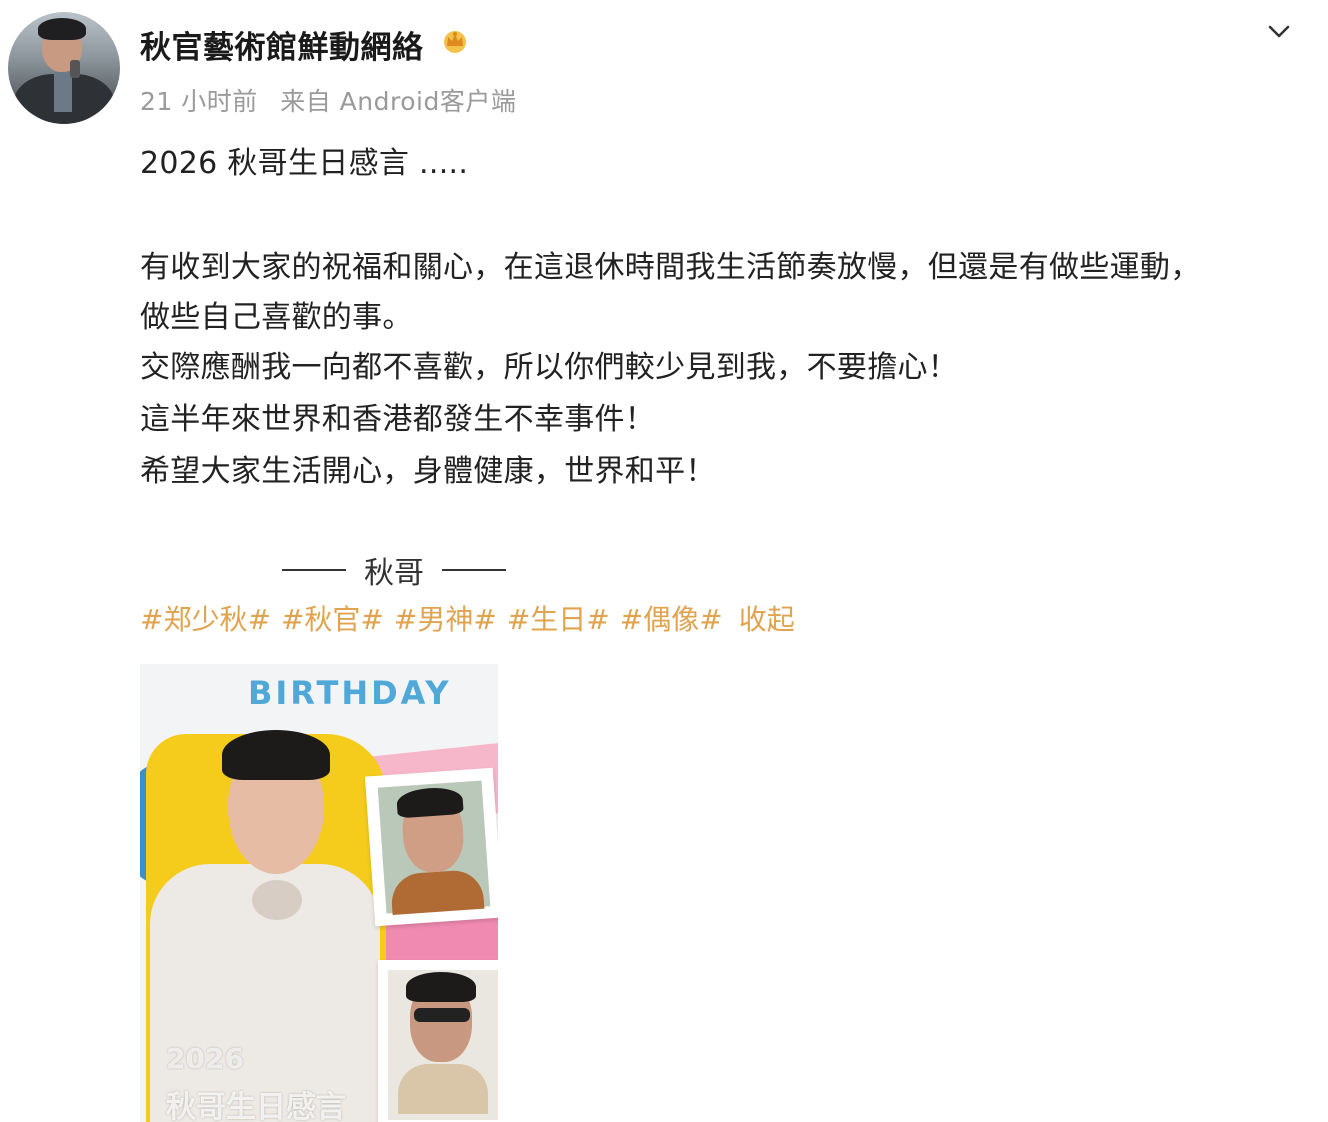 The image size is (1328, 1122). Describe the element at coordinates (455, 42) in the screenshot. I see `crown-icon` at that location.